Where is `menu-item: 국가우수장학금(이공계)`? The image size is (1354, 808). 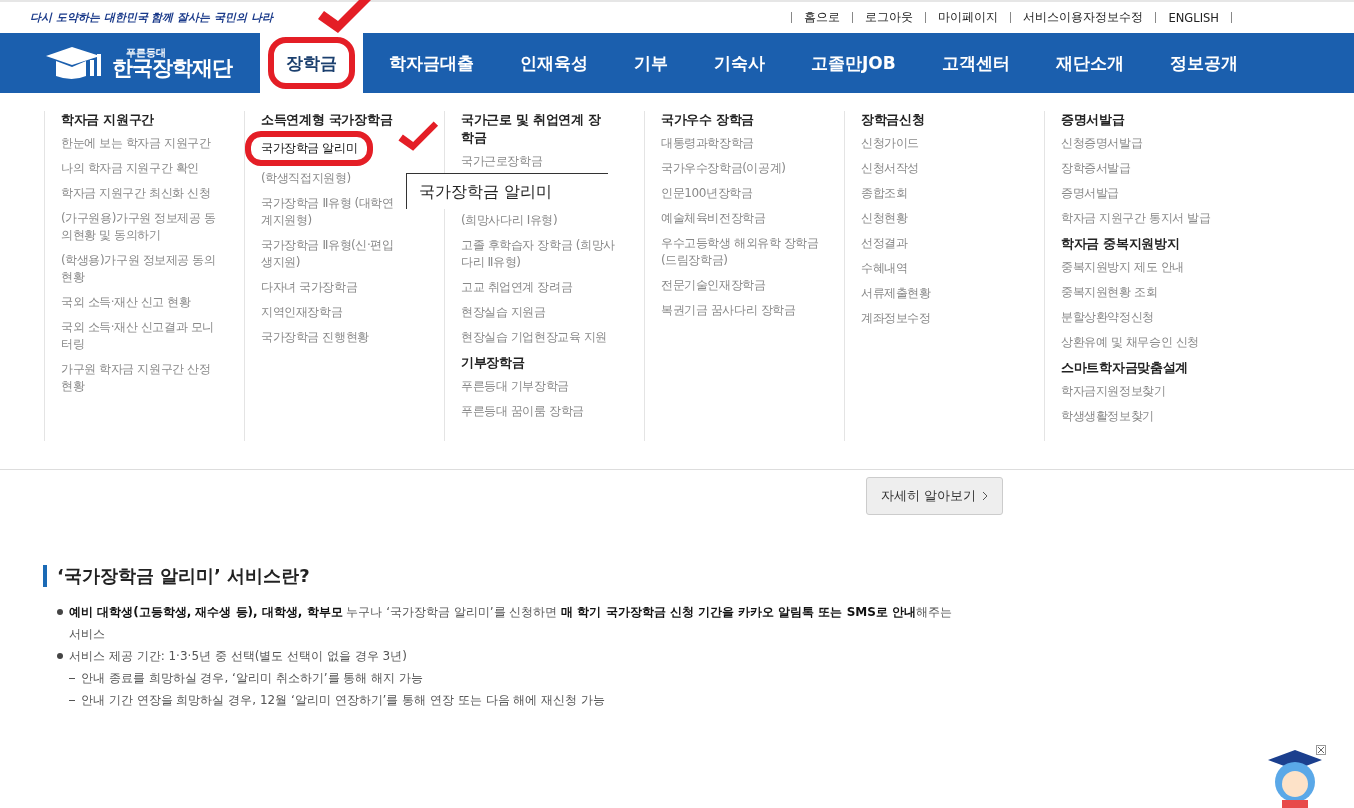
menu-item: 국가우수장학금(이공계) is located at coordinates (723, 168).